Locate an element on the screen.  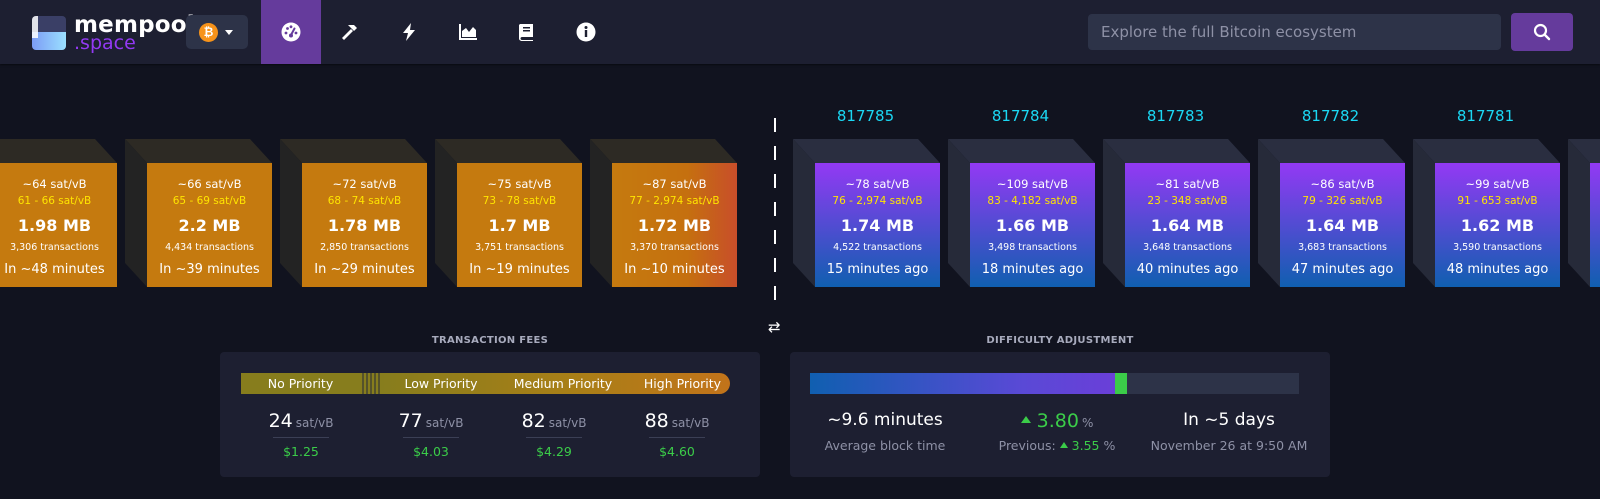
median-fee: ~81 sat/vB is located at coordinates (1187, 184).